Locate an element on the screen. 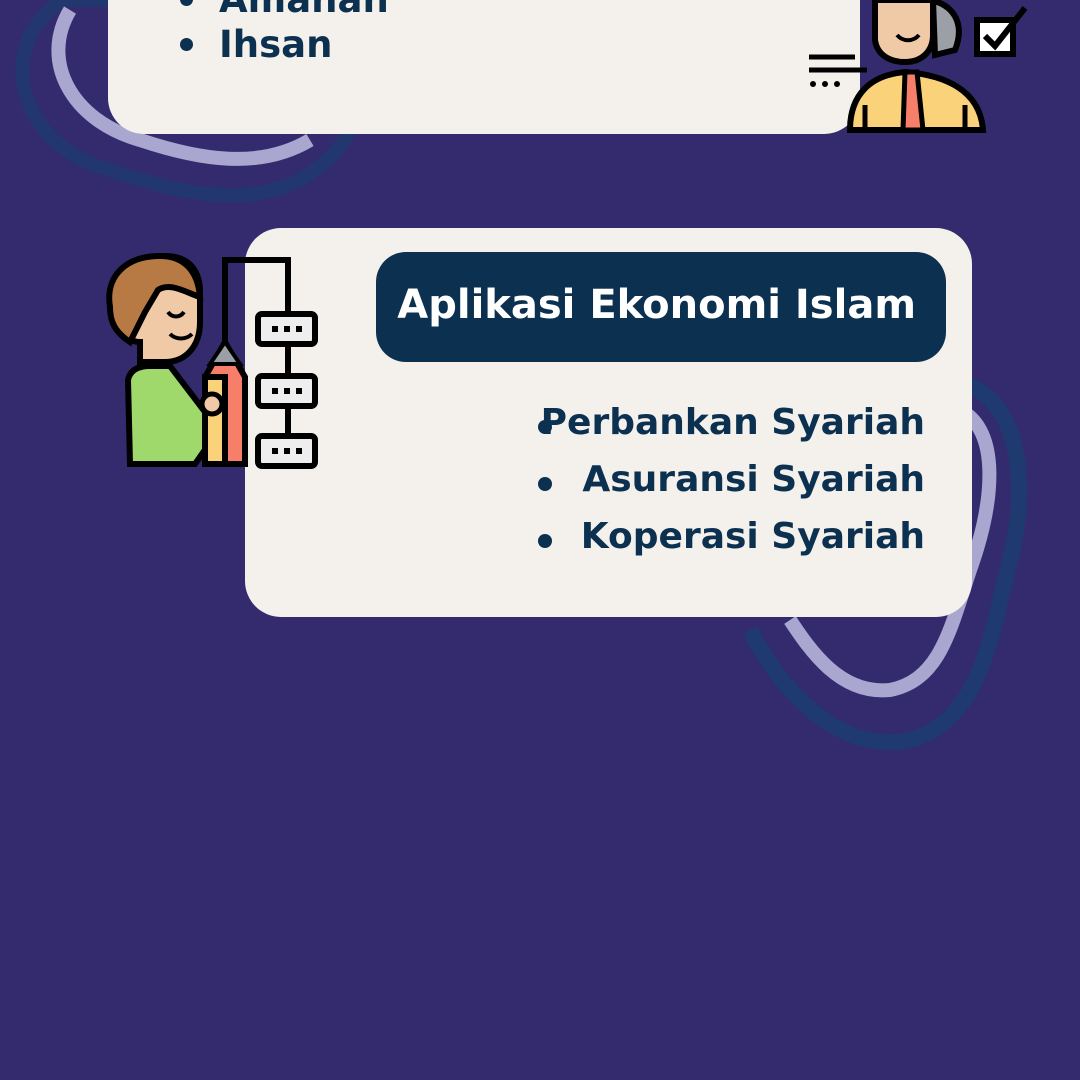  man-with-pencil-chart-icon is located at coordinates (212, 360).